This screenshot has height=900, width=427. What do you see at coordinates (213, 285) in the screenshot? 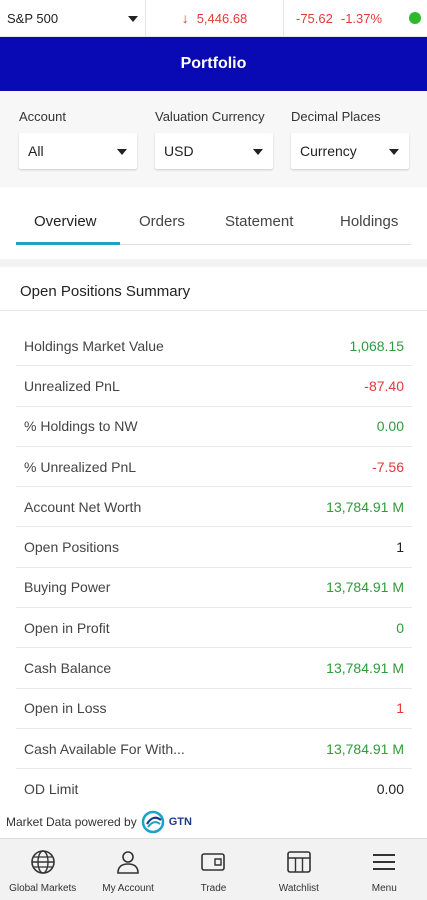
I see `section-header: Open Positions Summary` at bounding box center [213, 285].